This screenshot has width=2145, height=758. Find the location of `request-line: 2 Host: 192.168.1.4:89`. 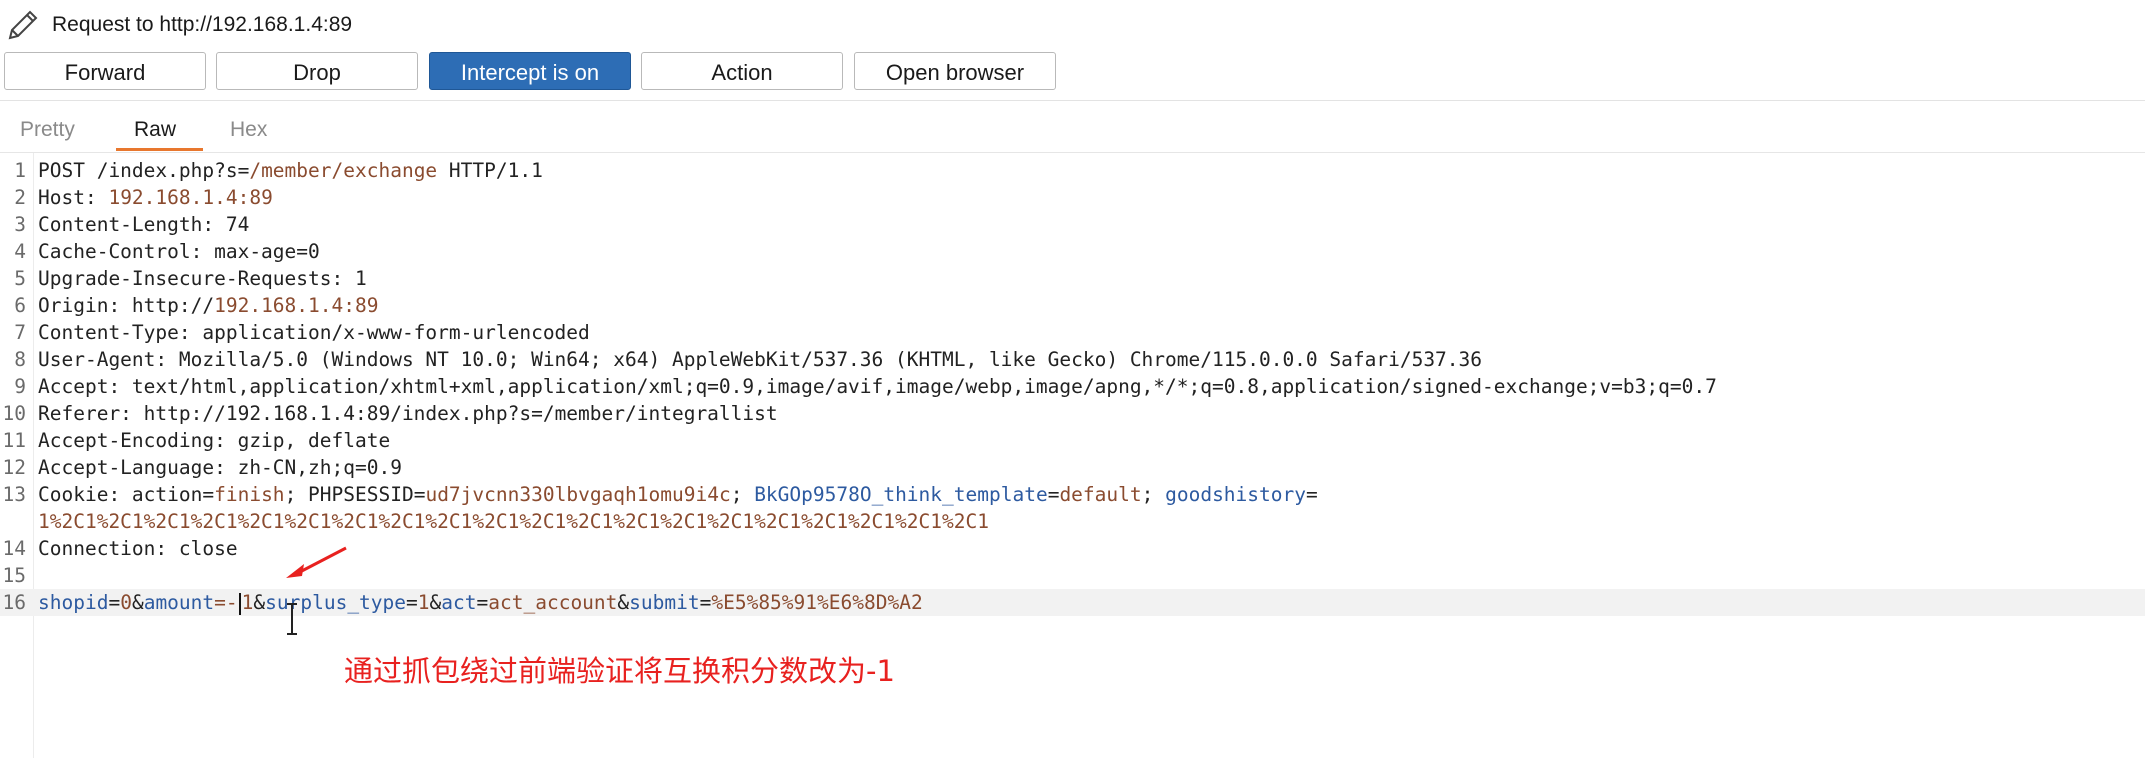

request-line: 2 Host: 192.168.1.4:89 is located at coordinates (1072, 197).